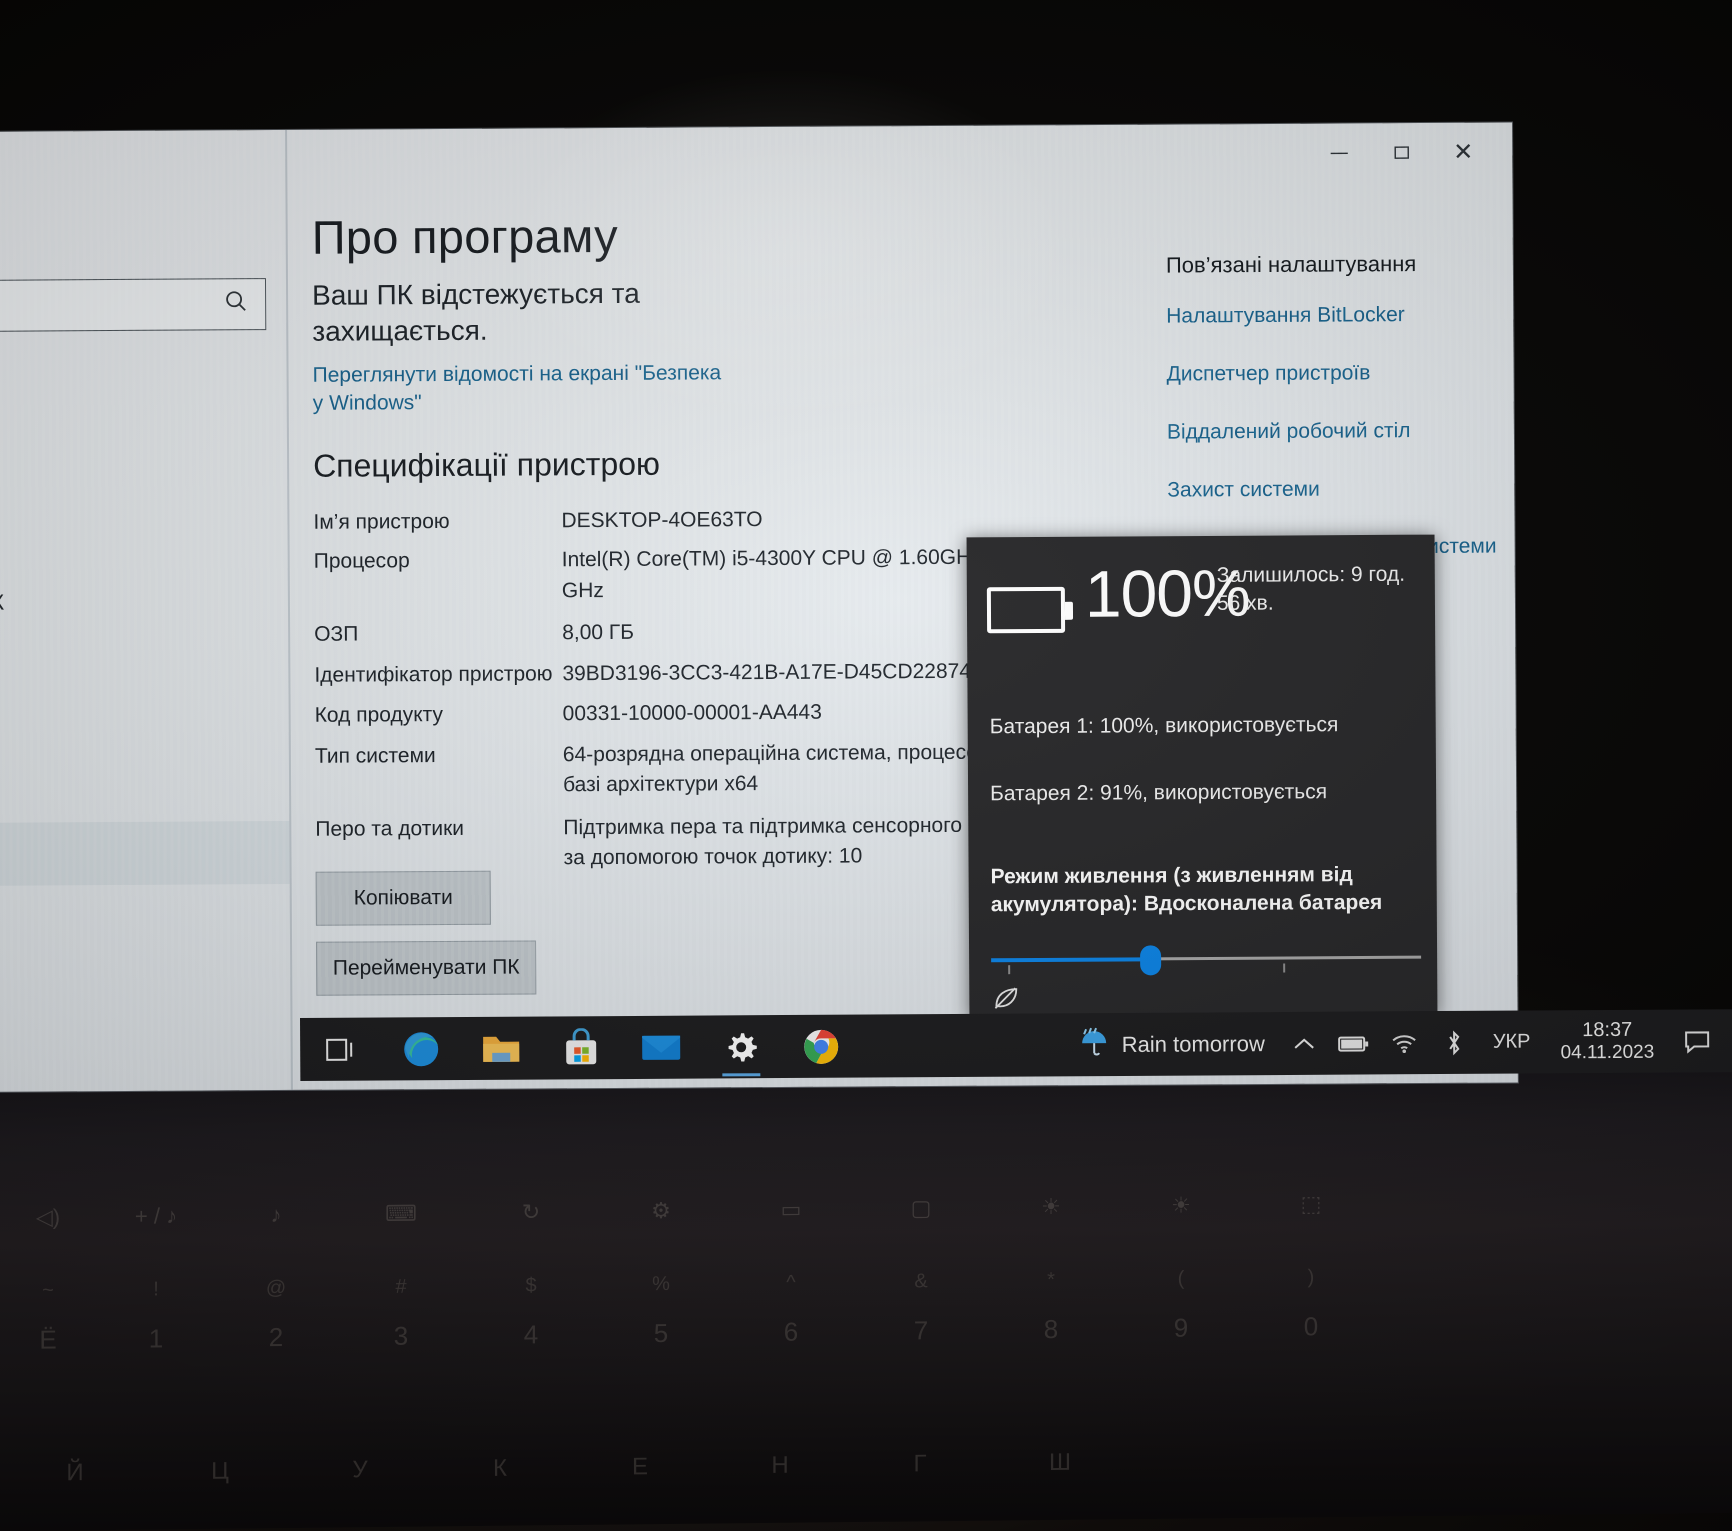  I want to click on settings-icon, so click(741, 1047).